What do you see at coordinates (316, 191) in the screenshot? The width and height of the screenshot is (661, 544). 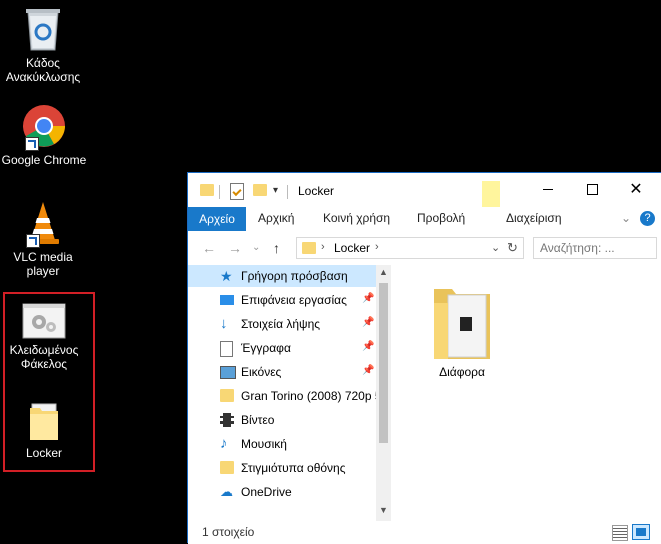 I see `window-title: Locker` at bounding box center [316, 191].